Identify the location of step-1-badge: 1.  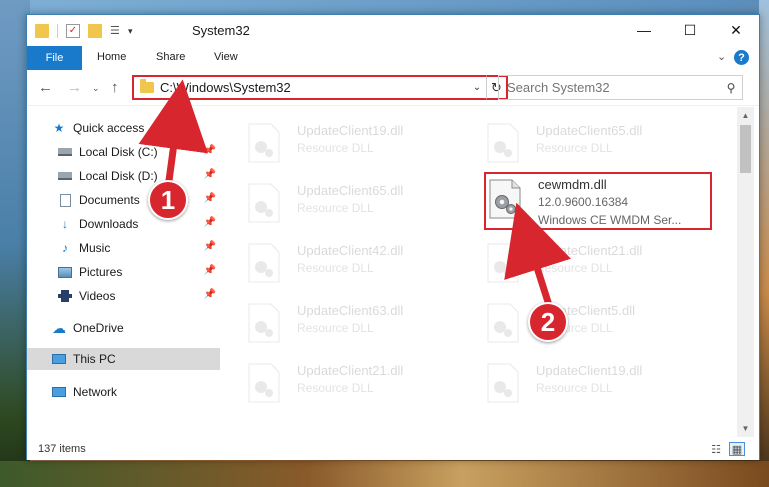
(168, 200).